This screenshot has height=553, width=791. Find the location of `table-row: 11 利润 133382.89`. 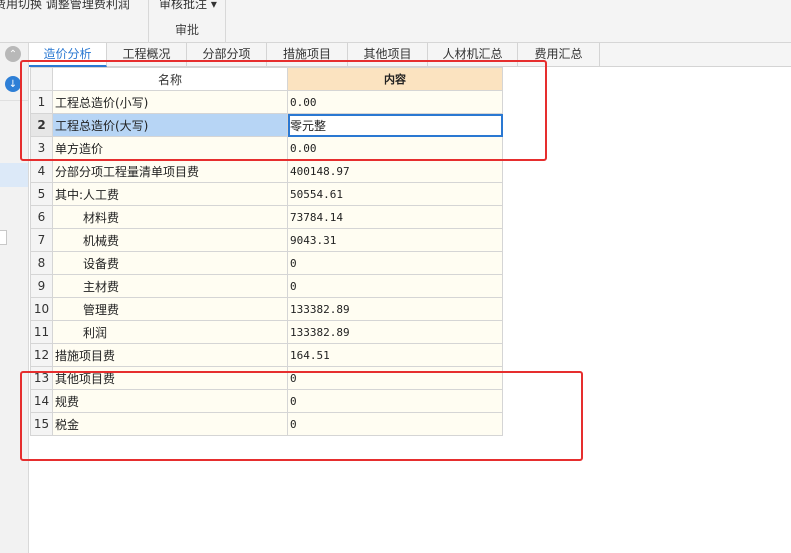

table-row: 11 利润 133382.89 is located at coordinates (266, 332).